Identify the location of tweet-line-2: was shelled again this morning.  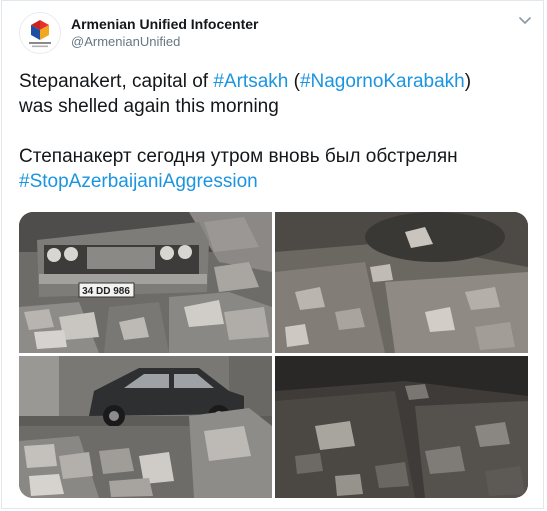
(149, 106).